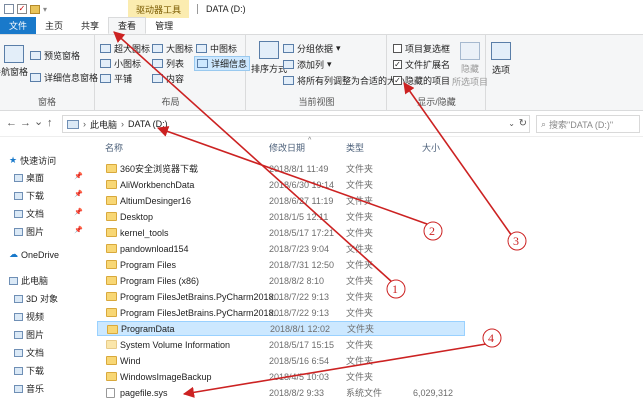  I want to click on file-row: pandownload154 2018/7/23 9:04 文件夹, so click(281, 248).